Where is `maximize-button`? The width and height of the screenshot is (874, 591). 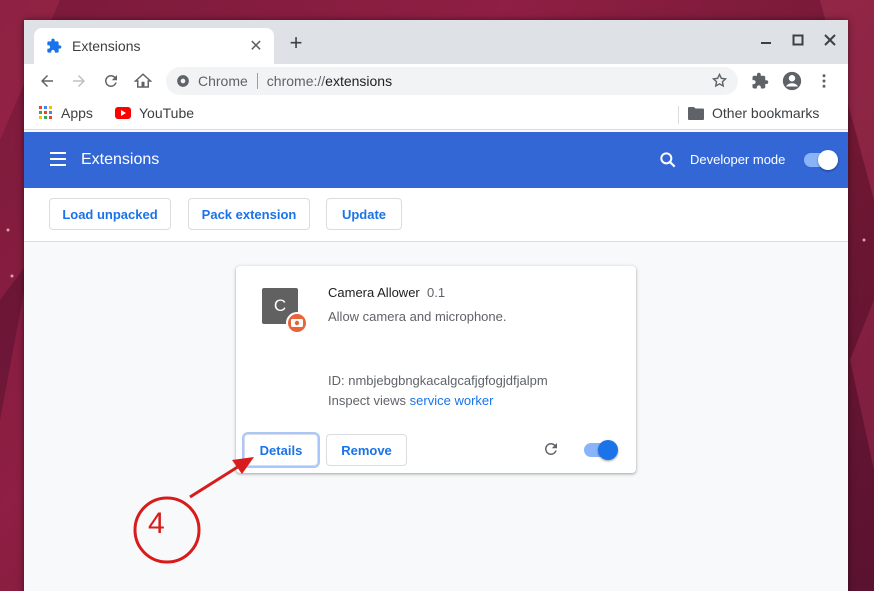
maximize-button is located at coordinates (798, 40).